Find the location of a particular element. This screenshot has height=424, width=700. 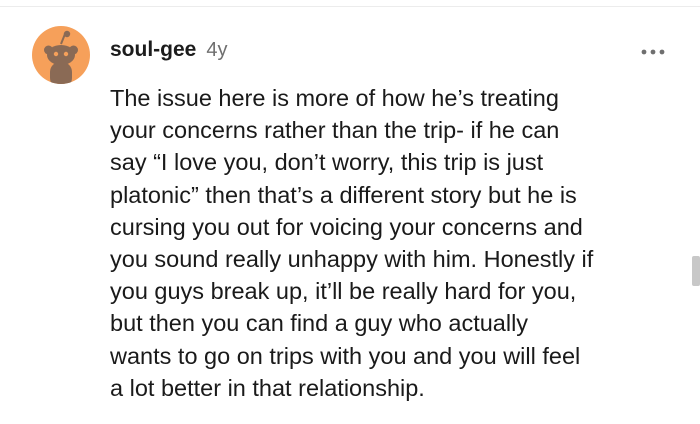

reddit-snoo-avatar-icon is located at coordinates (61, 57).